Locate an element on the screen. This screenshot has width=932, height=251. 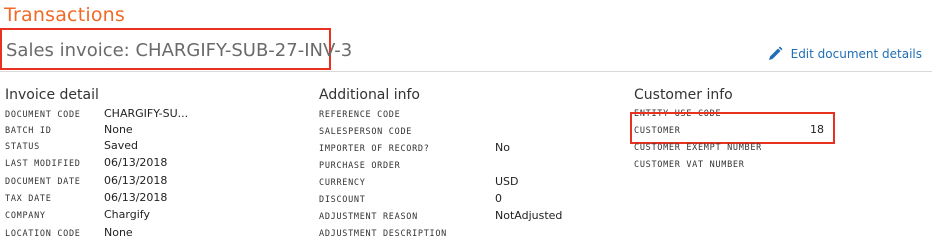
customer-row: CUSTOMER VAT NUMBER is located at coordinates (734, 164).